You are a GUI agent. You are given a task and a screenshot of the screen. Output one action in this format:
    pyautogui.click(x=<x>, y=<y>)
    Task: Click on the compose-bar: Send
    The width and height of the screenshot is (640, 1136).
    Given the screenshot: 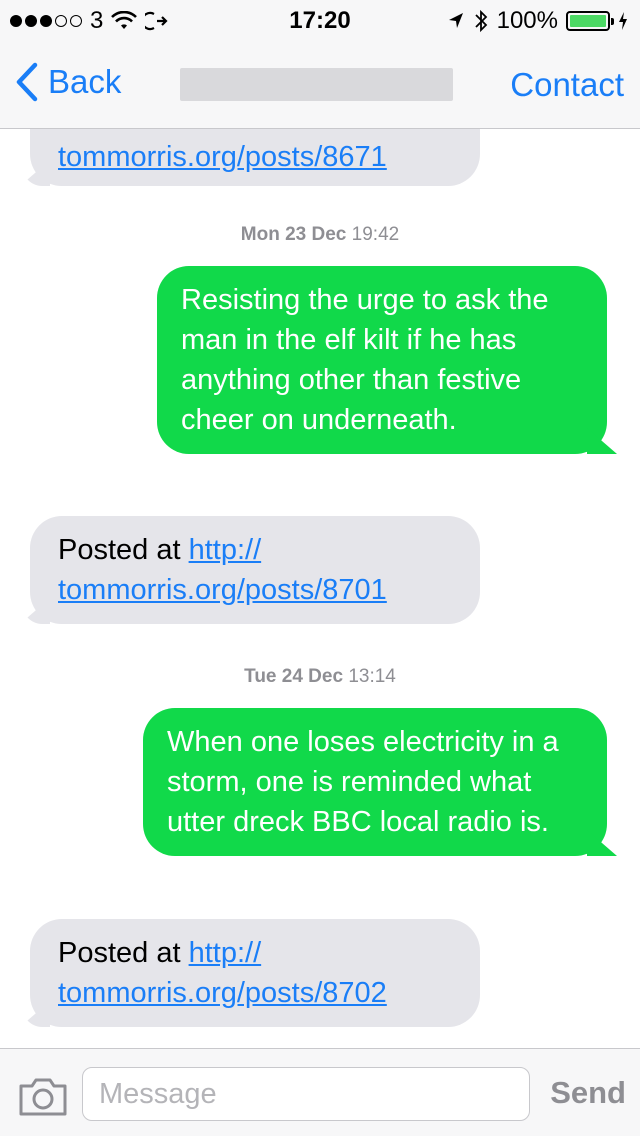 What is the action you would take?
    pyautogui.click(x=320, y=1092)
    